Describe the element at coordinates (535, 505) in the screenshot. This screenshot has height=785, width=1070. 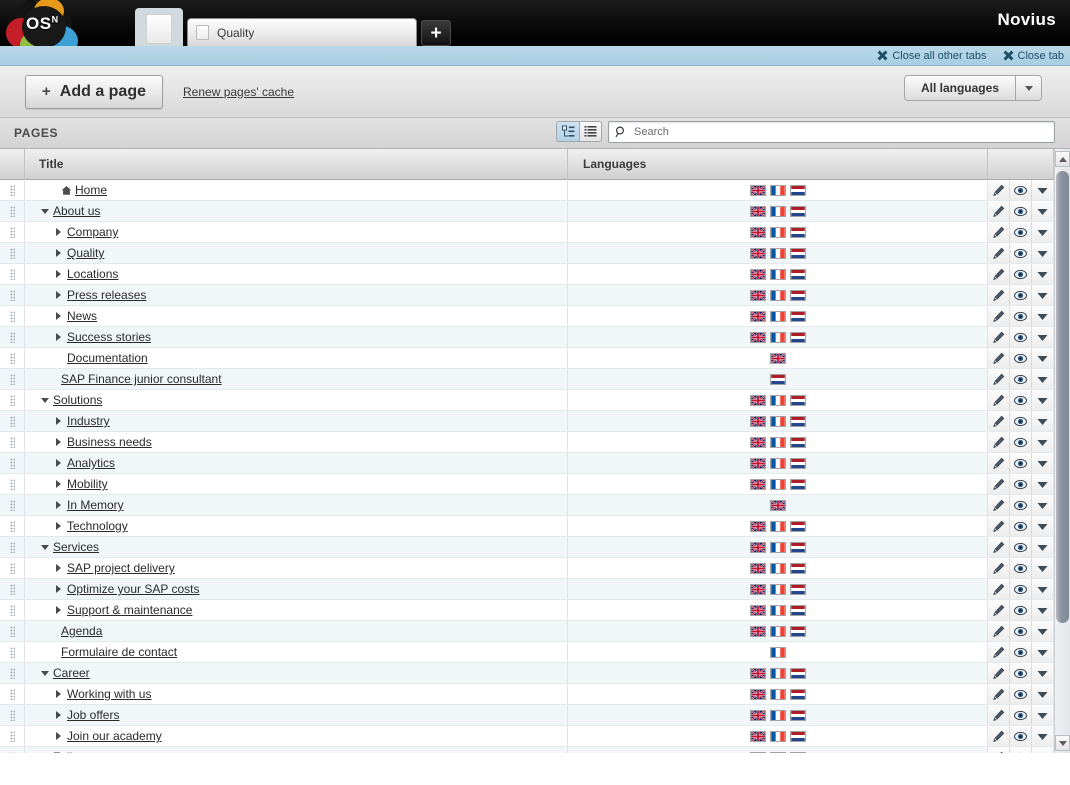
I see `table-row: In Memory` at that location.